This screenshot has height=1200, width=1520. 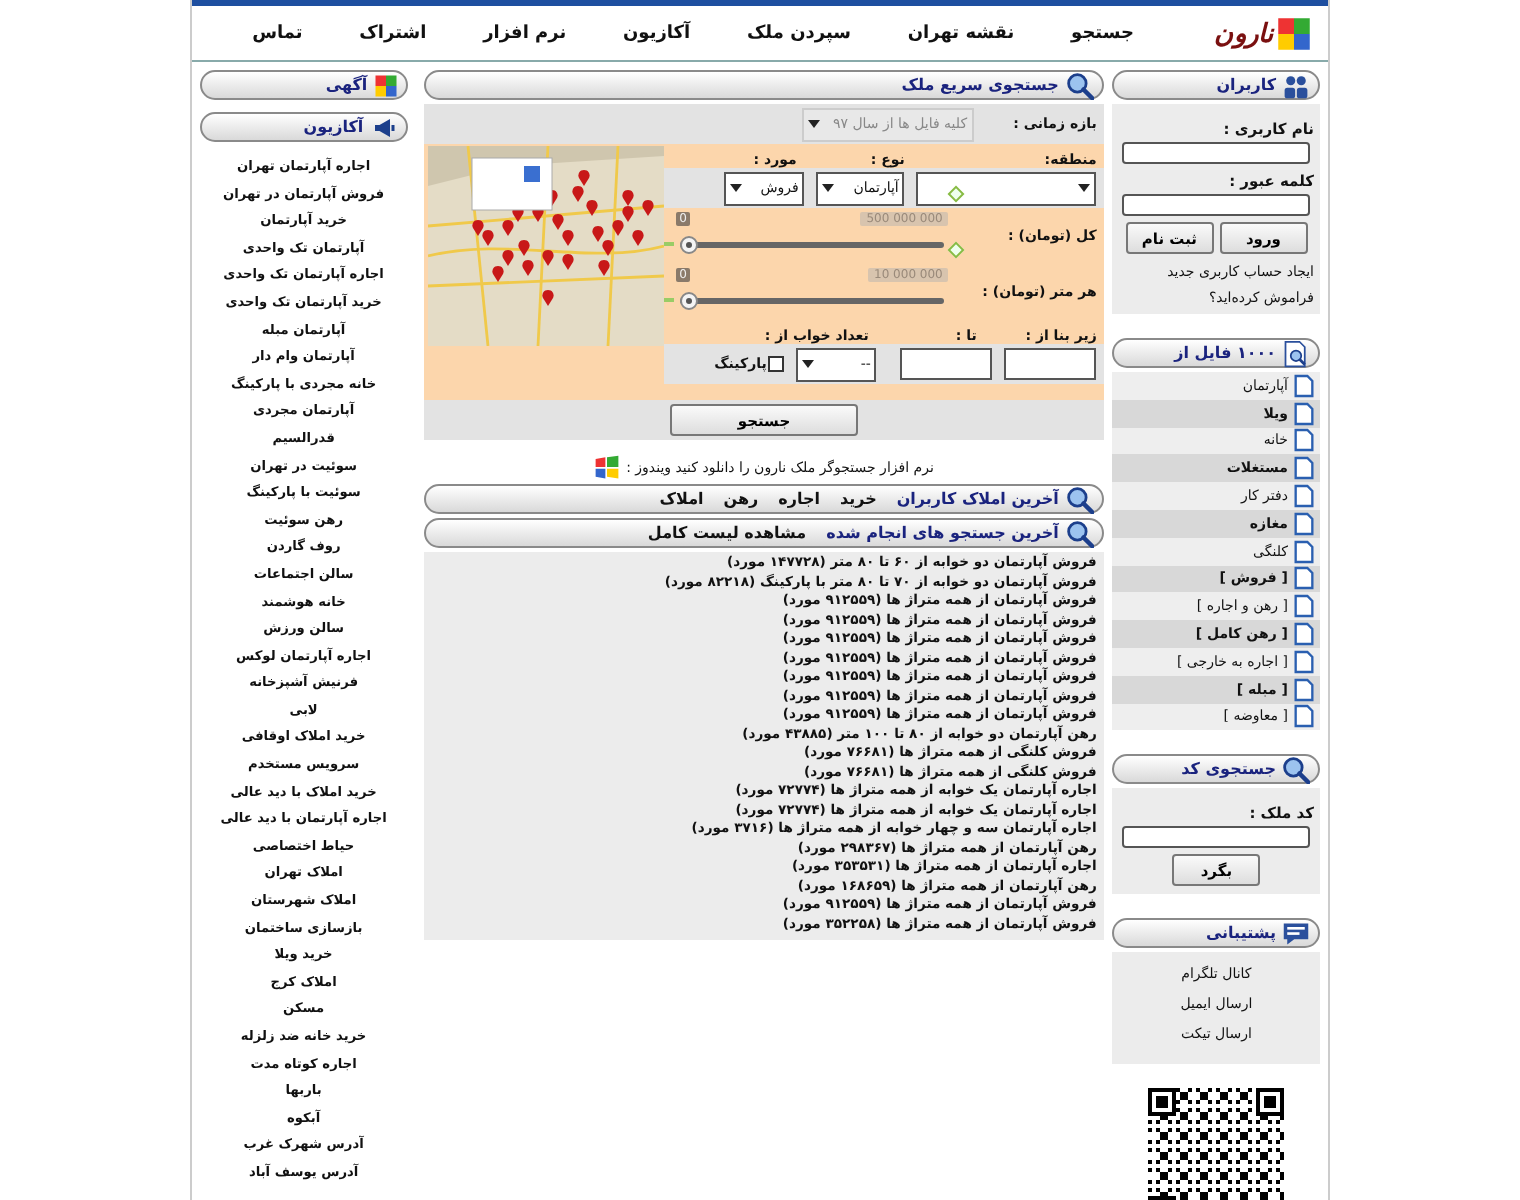 What do you see at coordinates (1216, 837) in the screenshot?
I see `property-code-field` at bounding box center [1216, 837].